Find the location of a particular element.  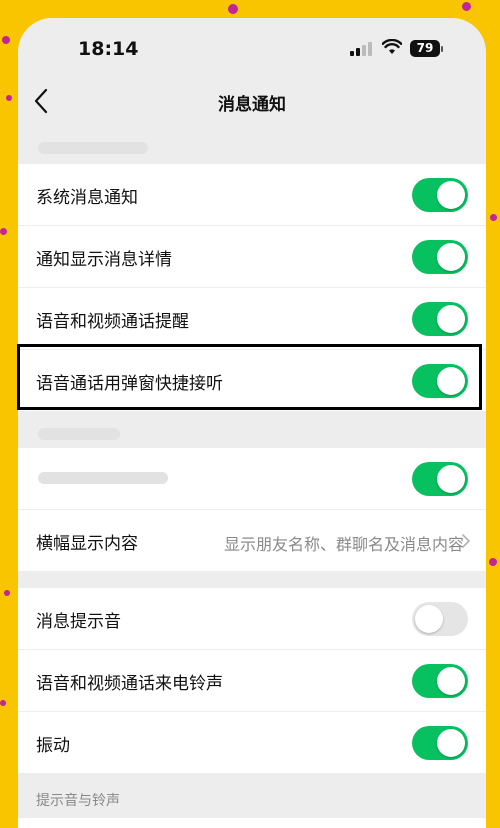

status-bar: 18:14 79 is located at coordinates (252, 49).